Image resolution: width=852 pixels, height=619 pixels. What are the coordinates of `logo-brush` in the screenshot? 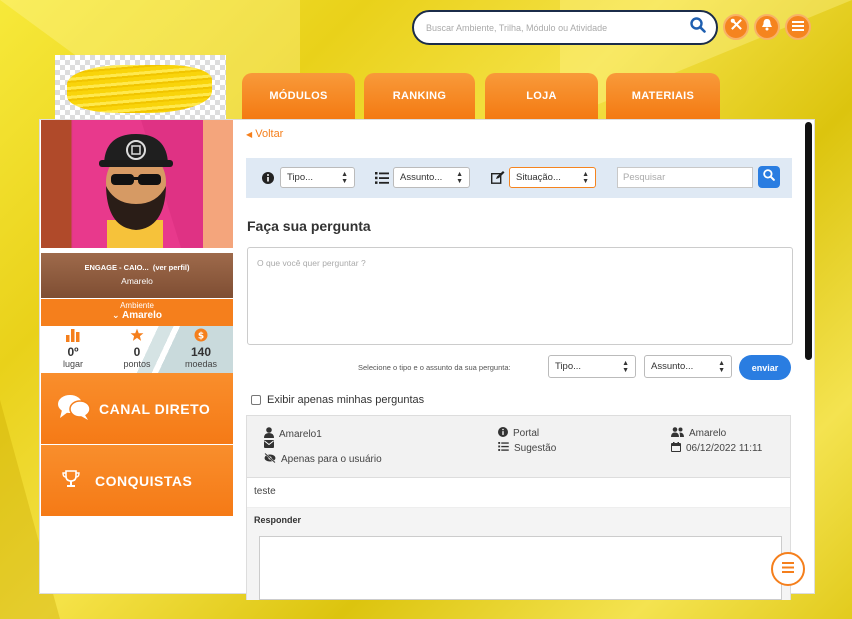 It's located at (139, 89).